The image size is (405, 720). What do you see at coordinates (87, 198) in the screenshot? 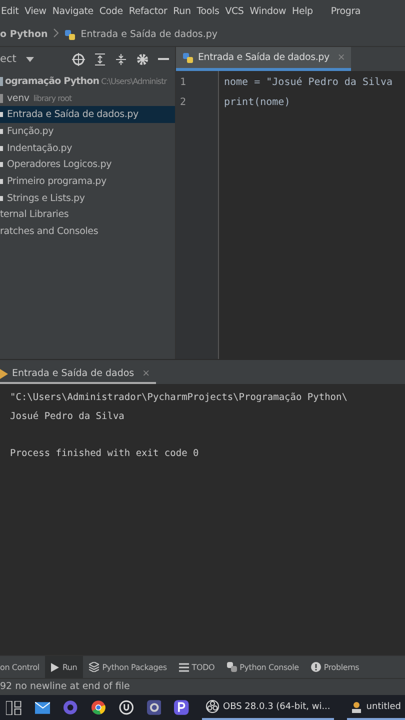
I see `tree-item: Strings e Lists.py` at bounding box center [87, 198].